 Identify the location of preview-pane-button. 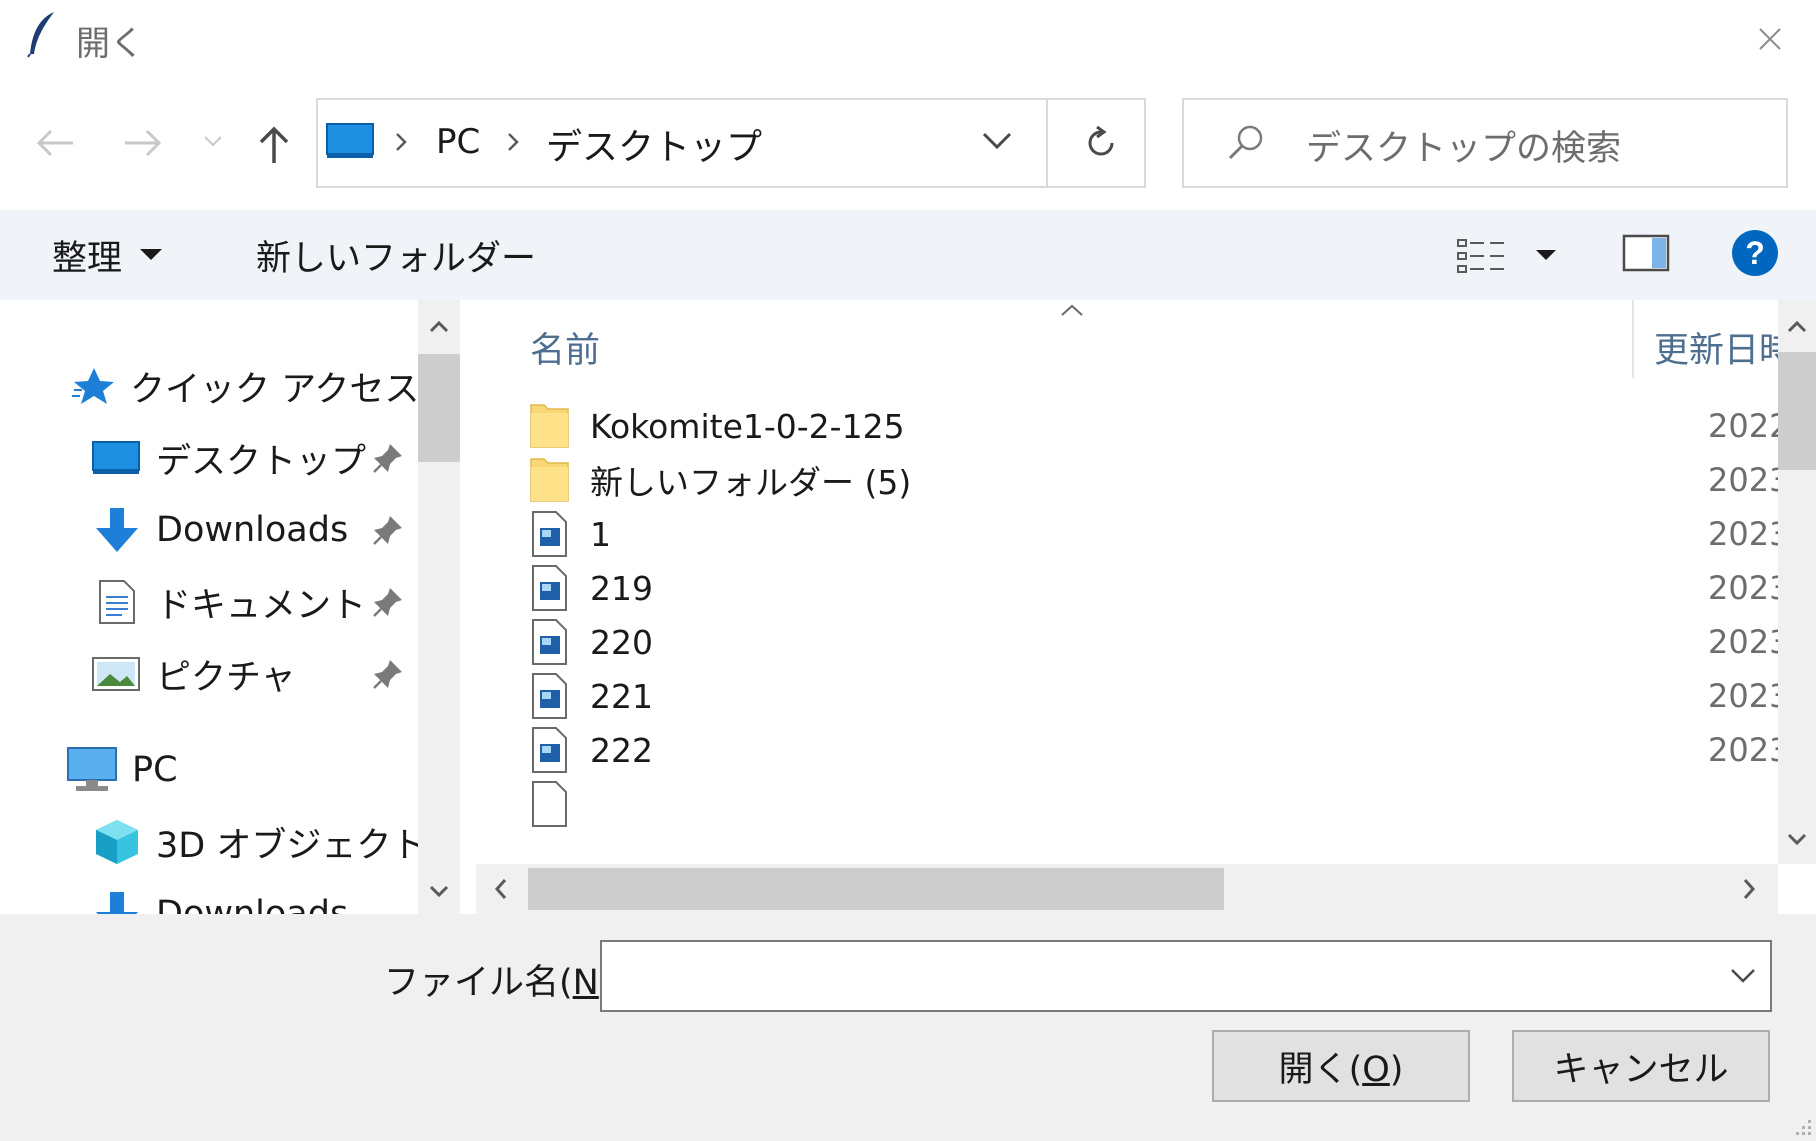
(1647, 256).